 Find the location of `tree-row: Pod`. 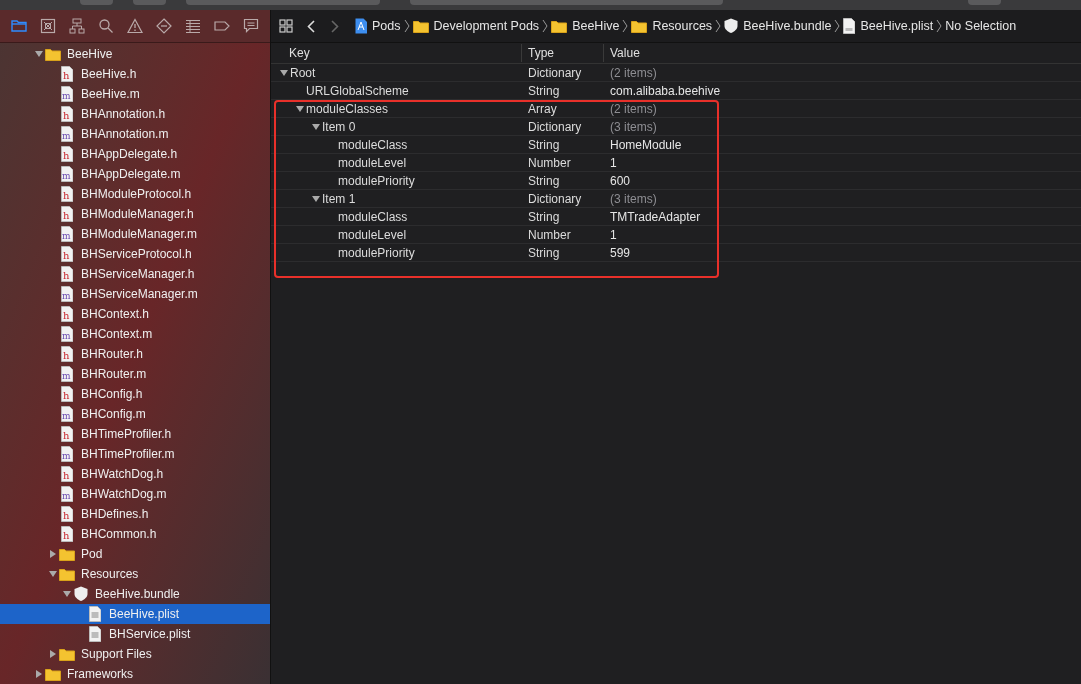

tree-row: Pod is located at coordinates (135, 554).